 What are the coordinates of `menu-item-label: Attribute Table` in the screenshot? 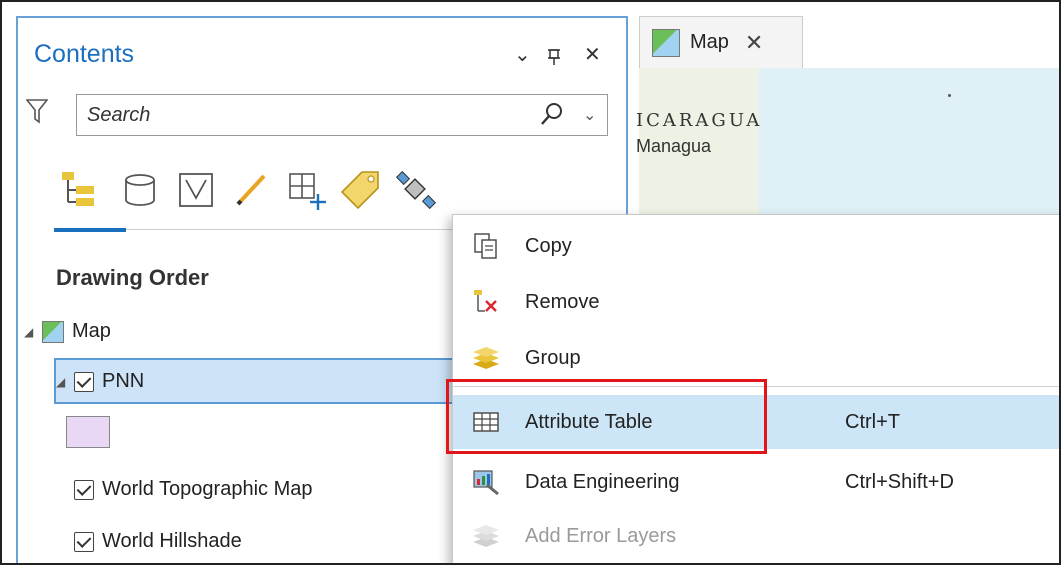 It's located at (589, 421).